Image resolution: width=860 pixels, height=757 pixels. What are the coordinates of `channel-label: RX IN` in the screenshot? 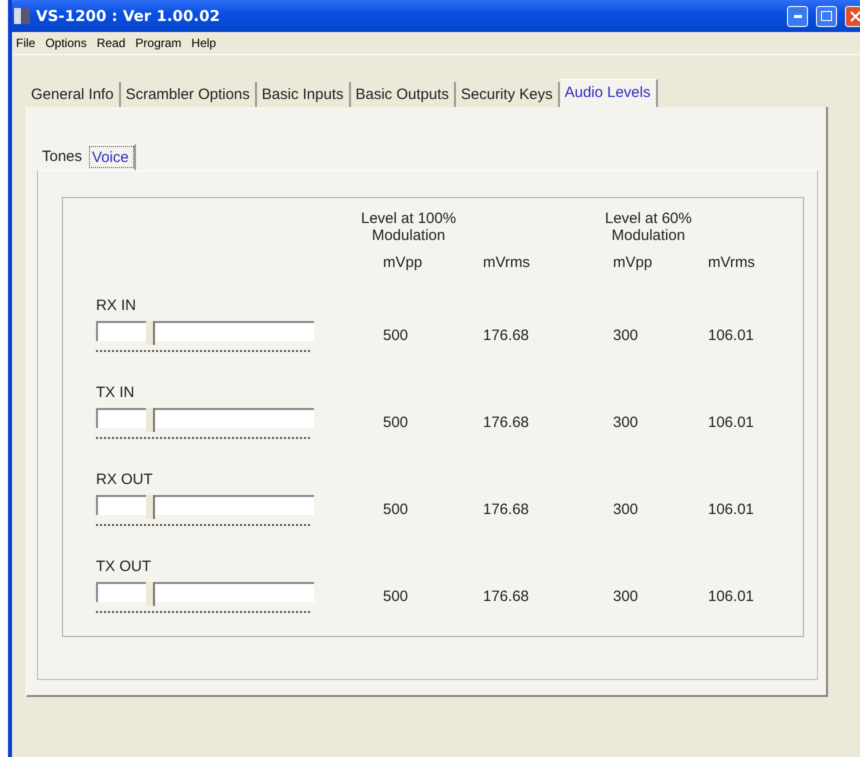 It's located at (116, 306).